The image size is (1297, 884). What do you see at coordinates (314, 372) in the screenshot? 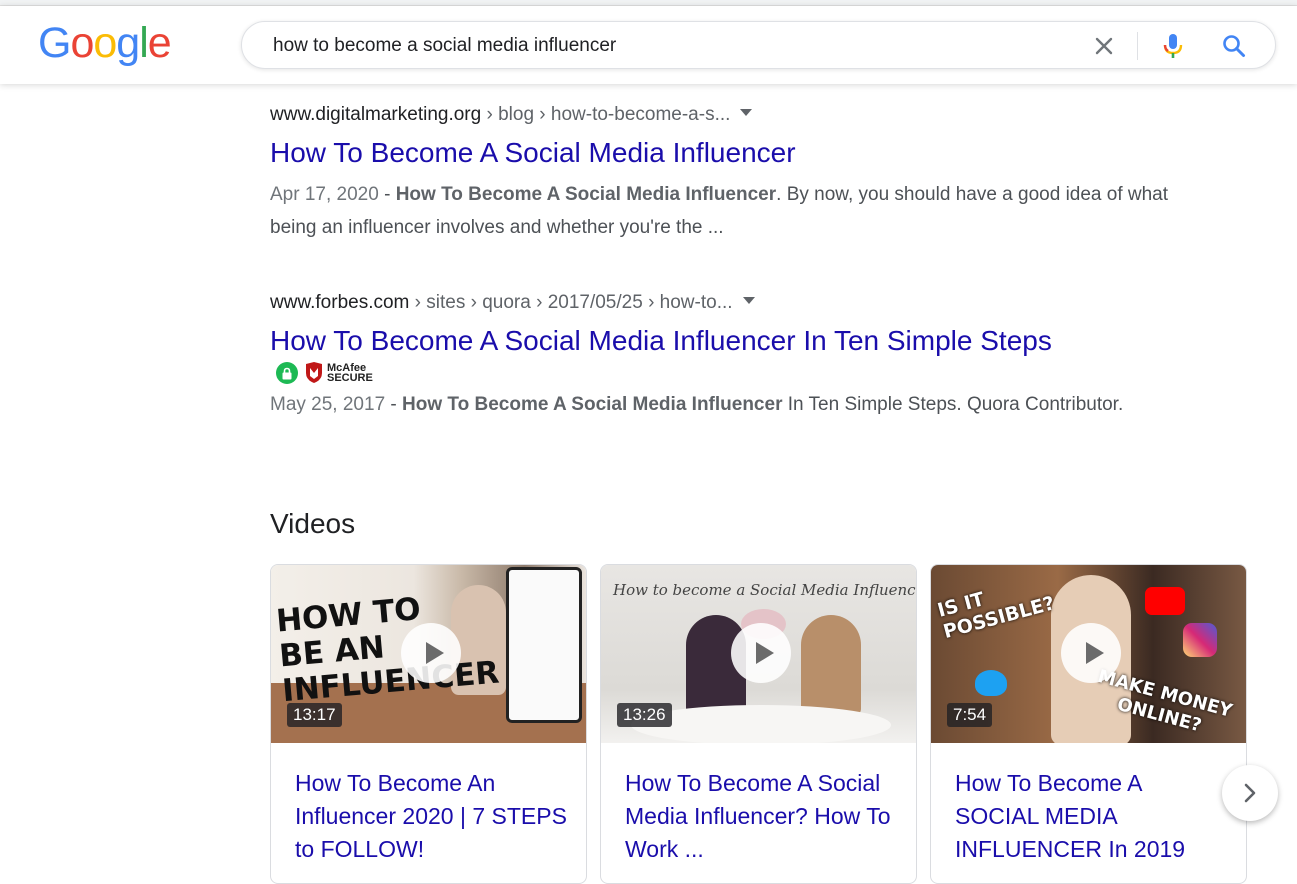
I see `mcafee-shield-icon` at bounding box center [314, 372].